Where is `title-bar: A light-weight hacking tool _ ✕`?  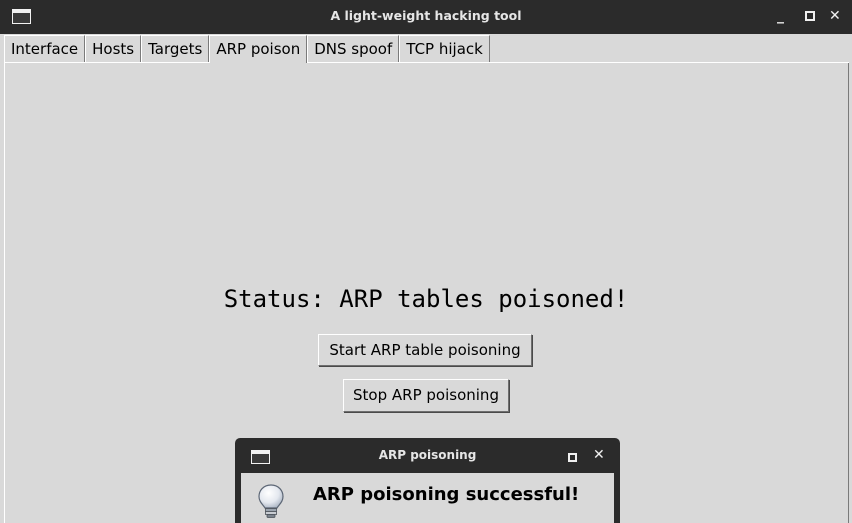
title-bar: A light-weight hacking tool _ ✕ is located at coordinates (426, 17).